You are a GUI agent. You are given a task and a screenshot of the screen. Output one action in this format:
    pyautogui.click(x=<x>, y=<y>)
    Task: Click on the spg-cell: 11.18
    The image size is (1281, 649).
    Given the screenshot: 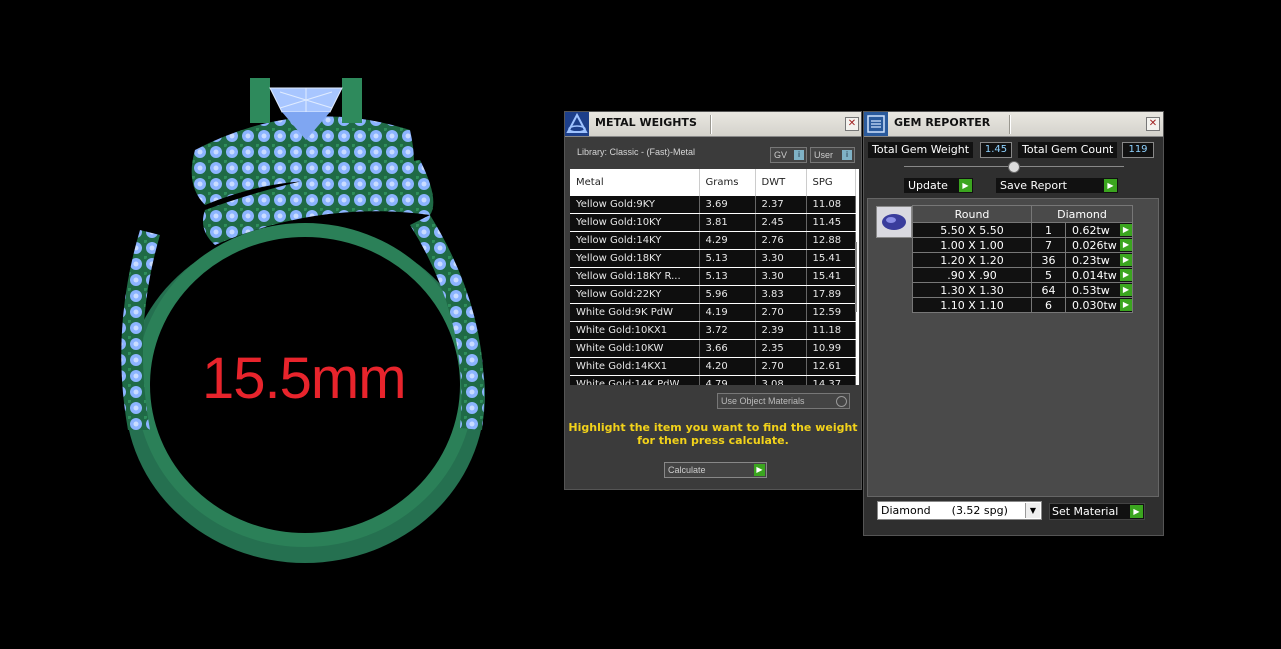 What is the action you would take?
    pyautogui.click(x=831, y=330)
    